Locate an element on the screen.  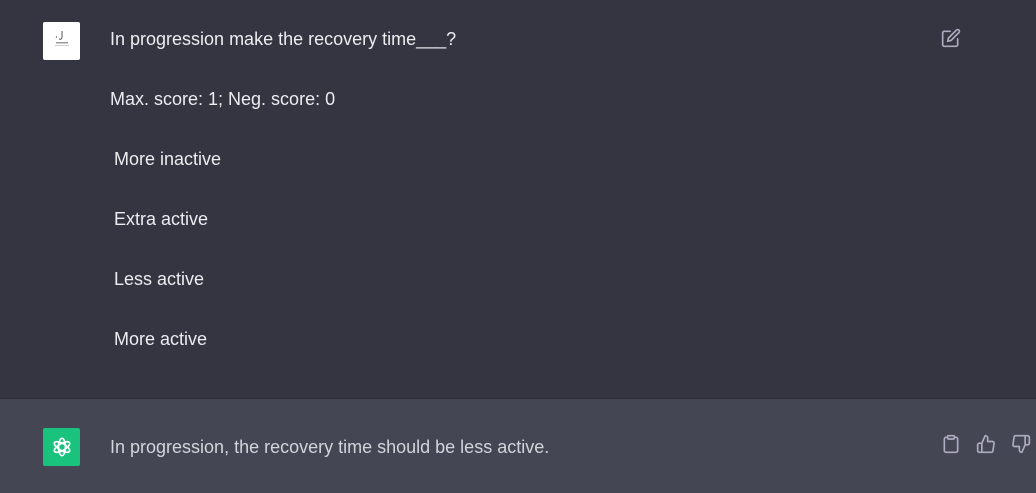
score-info: Max. score: 1; Neg. score: 0 is located at coordinates (223, 99).